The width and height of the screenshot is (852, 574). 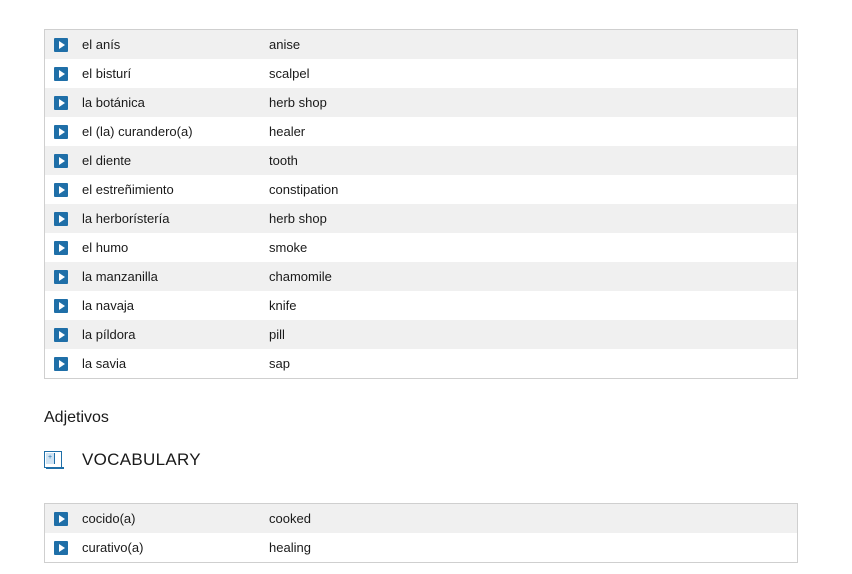 What do you see at coordinates (101, 44) in the screenshot?
I see `spanish-term: el anís` at bounding box center [101, 44].